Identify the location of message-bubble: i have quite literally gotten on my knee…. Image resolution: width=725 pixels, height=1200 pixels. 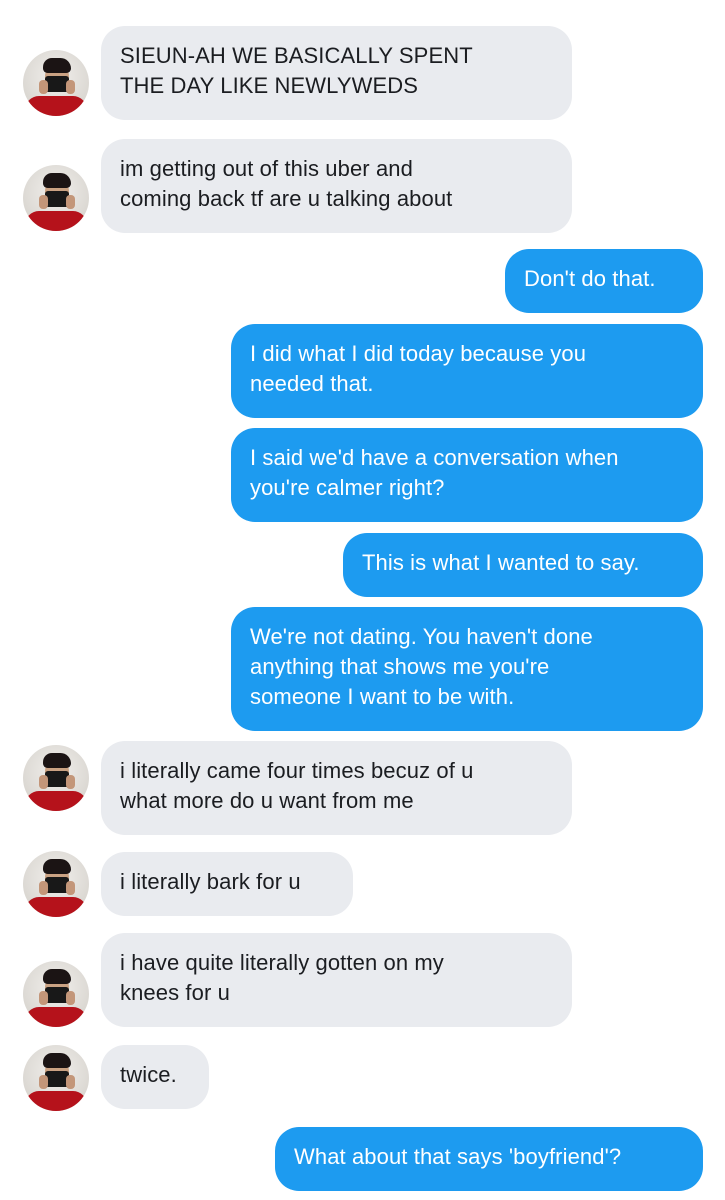
(336, 980).